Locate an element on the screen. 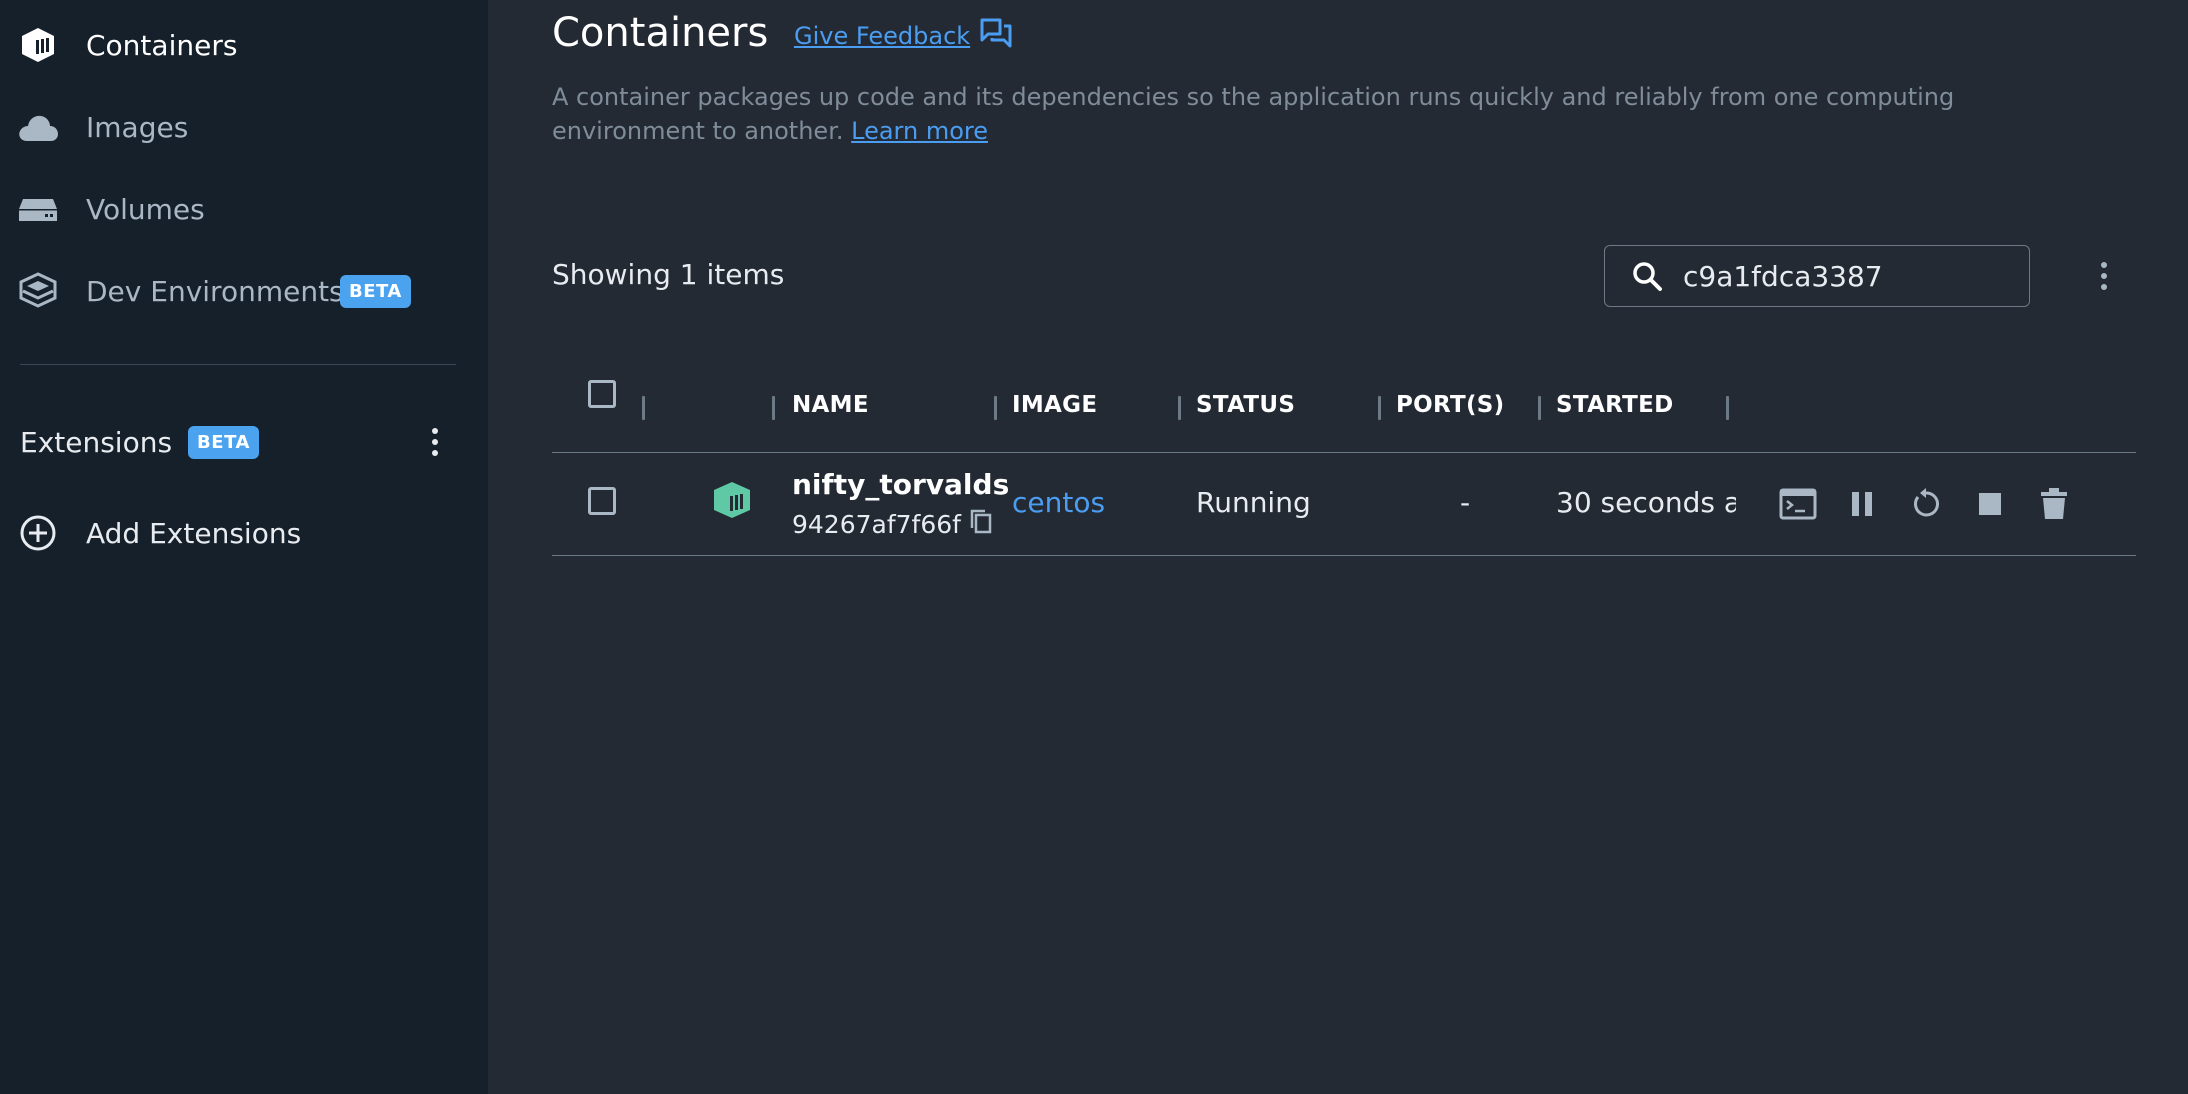  pause-icon is located at coordinates (1862, 506).